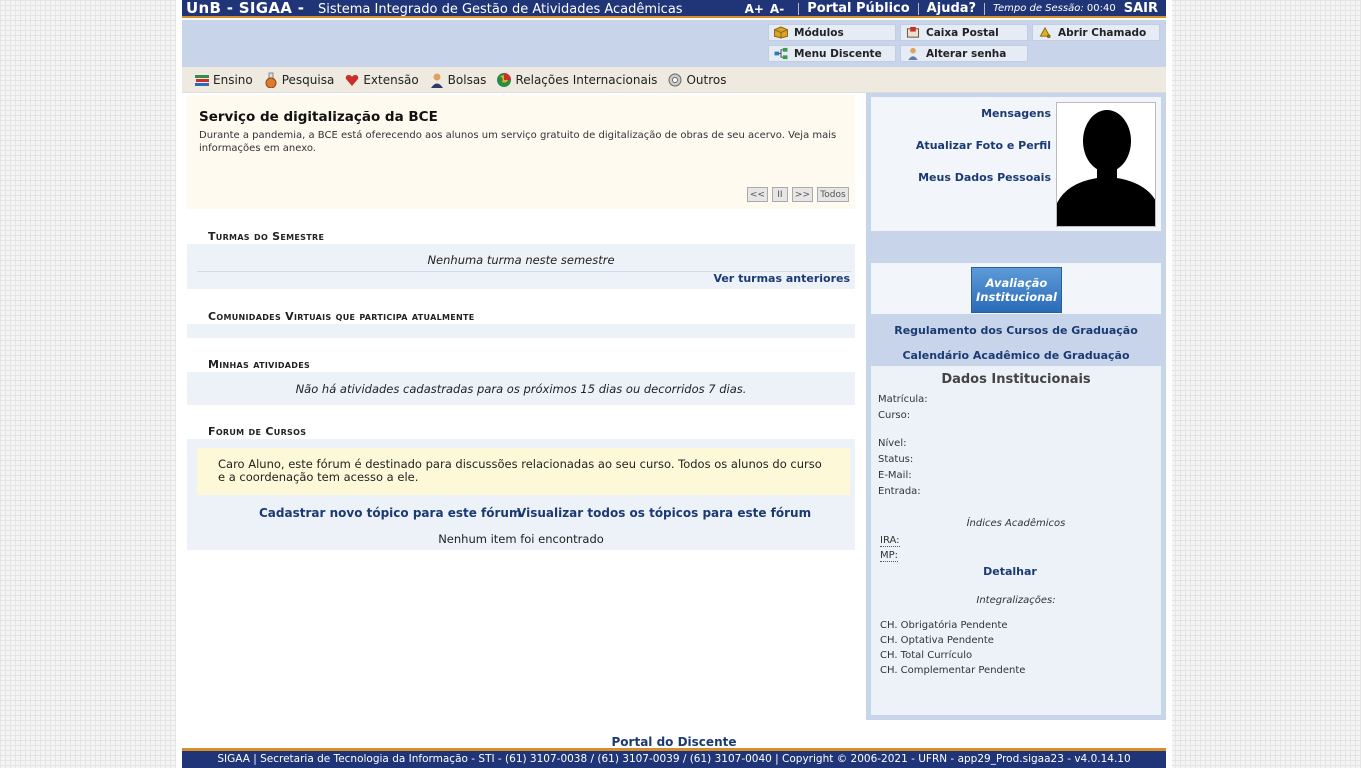  Describe the element at coordinates (1141, 8) in the screenshot. I see `logout-link: SAIR` at that location.